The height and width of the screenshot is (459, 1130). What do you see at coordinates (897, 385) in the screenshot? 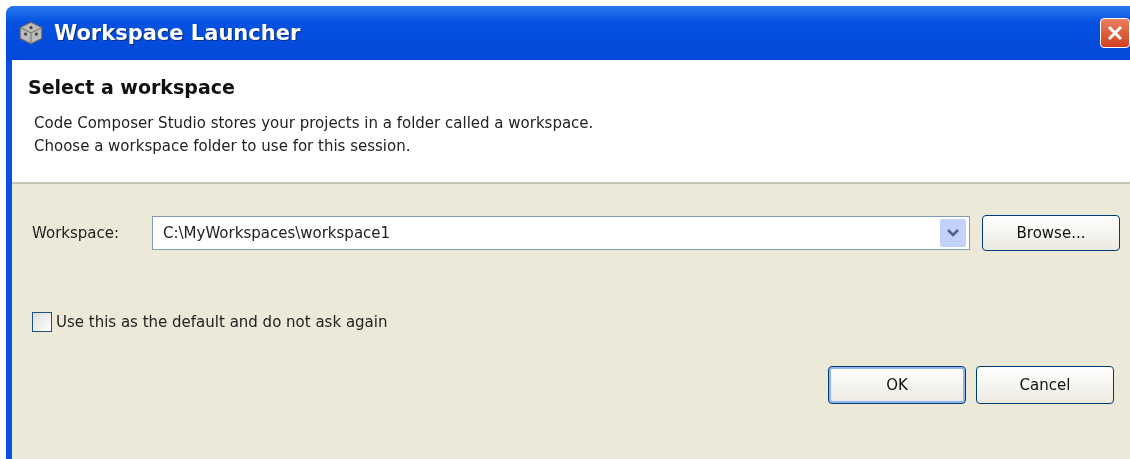
I see `ok-button: OK` at bounding box center [897, 385].